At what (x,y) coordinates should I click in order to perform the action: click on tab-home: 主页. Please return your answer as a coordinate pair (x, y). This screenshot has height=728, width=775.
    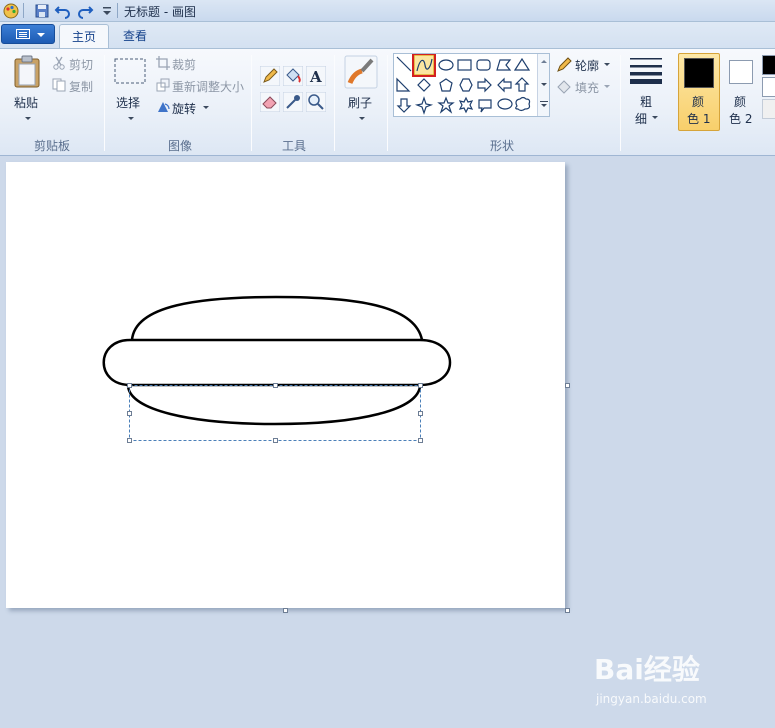
    Looking at the image, I should click on (84, 36).